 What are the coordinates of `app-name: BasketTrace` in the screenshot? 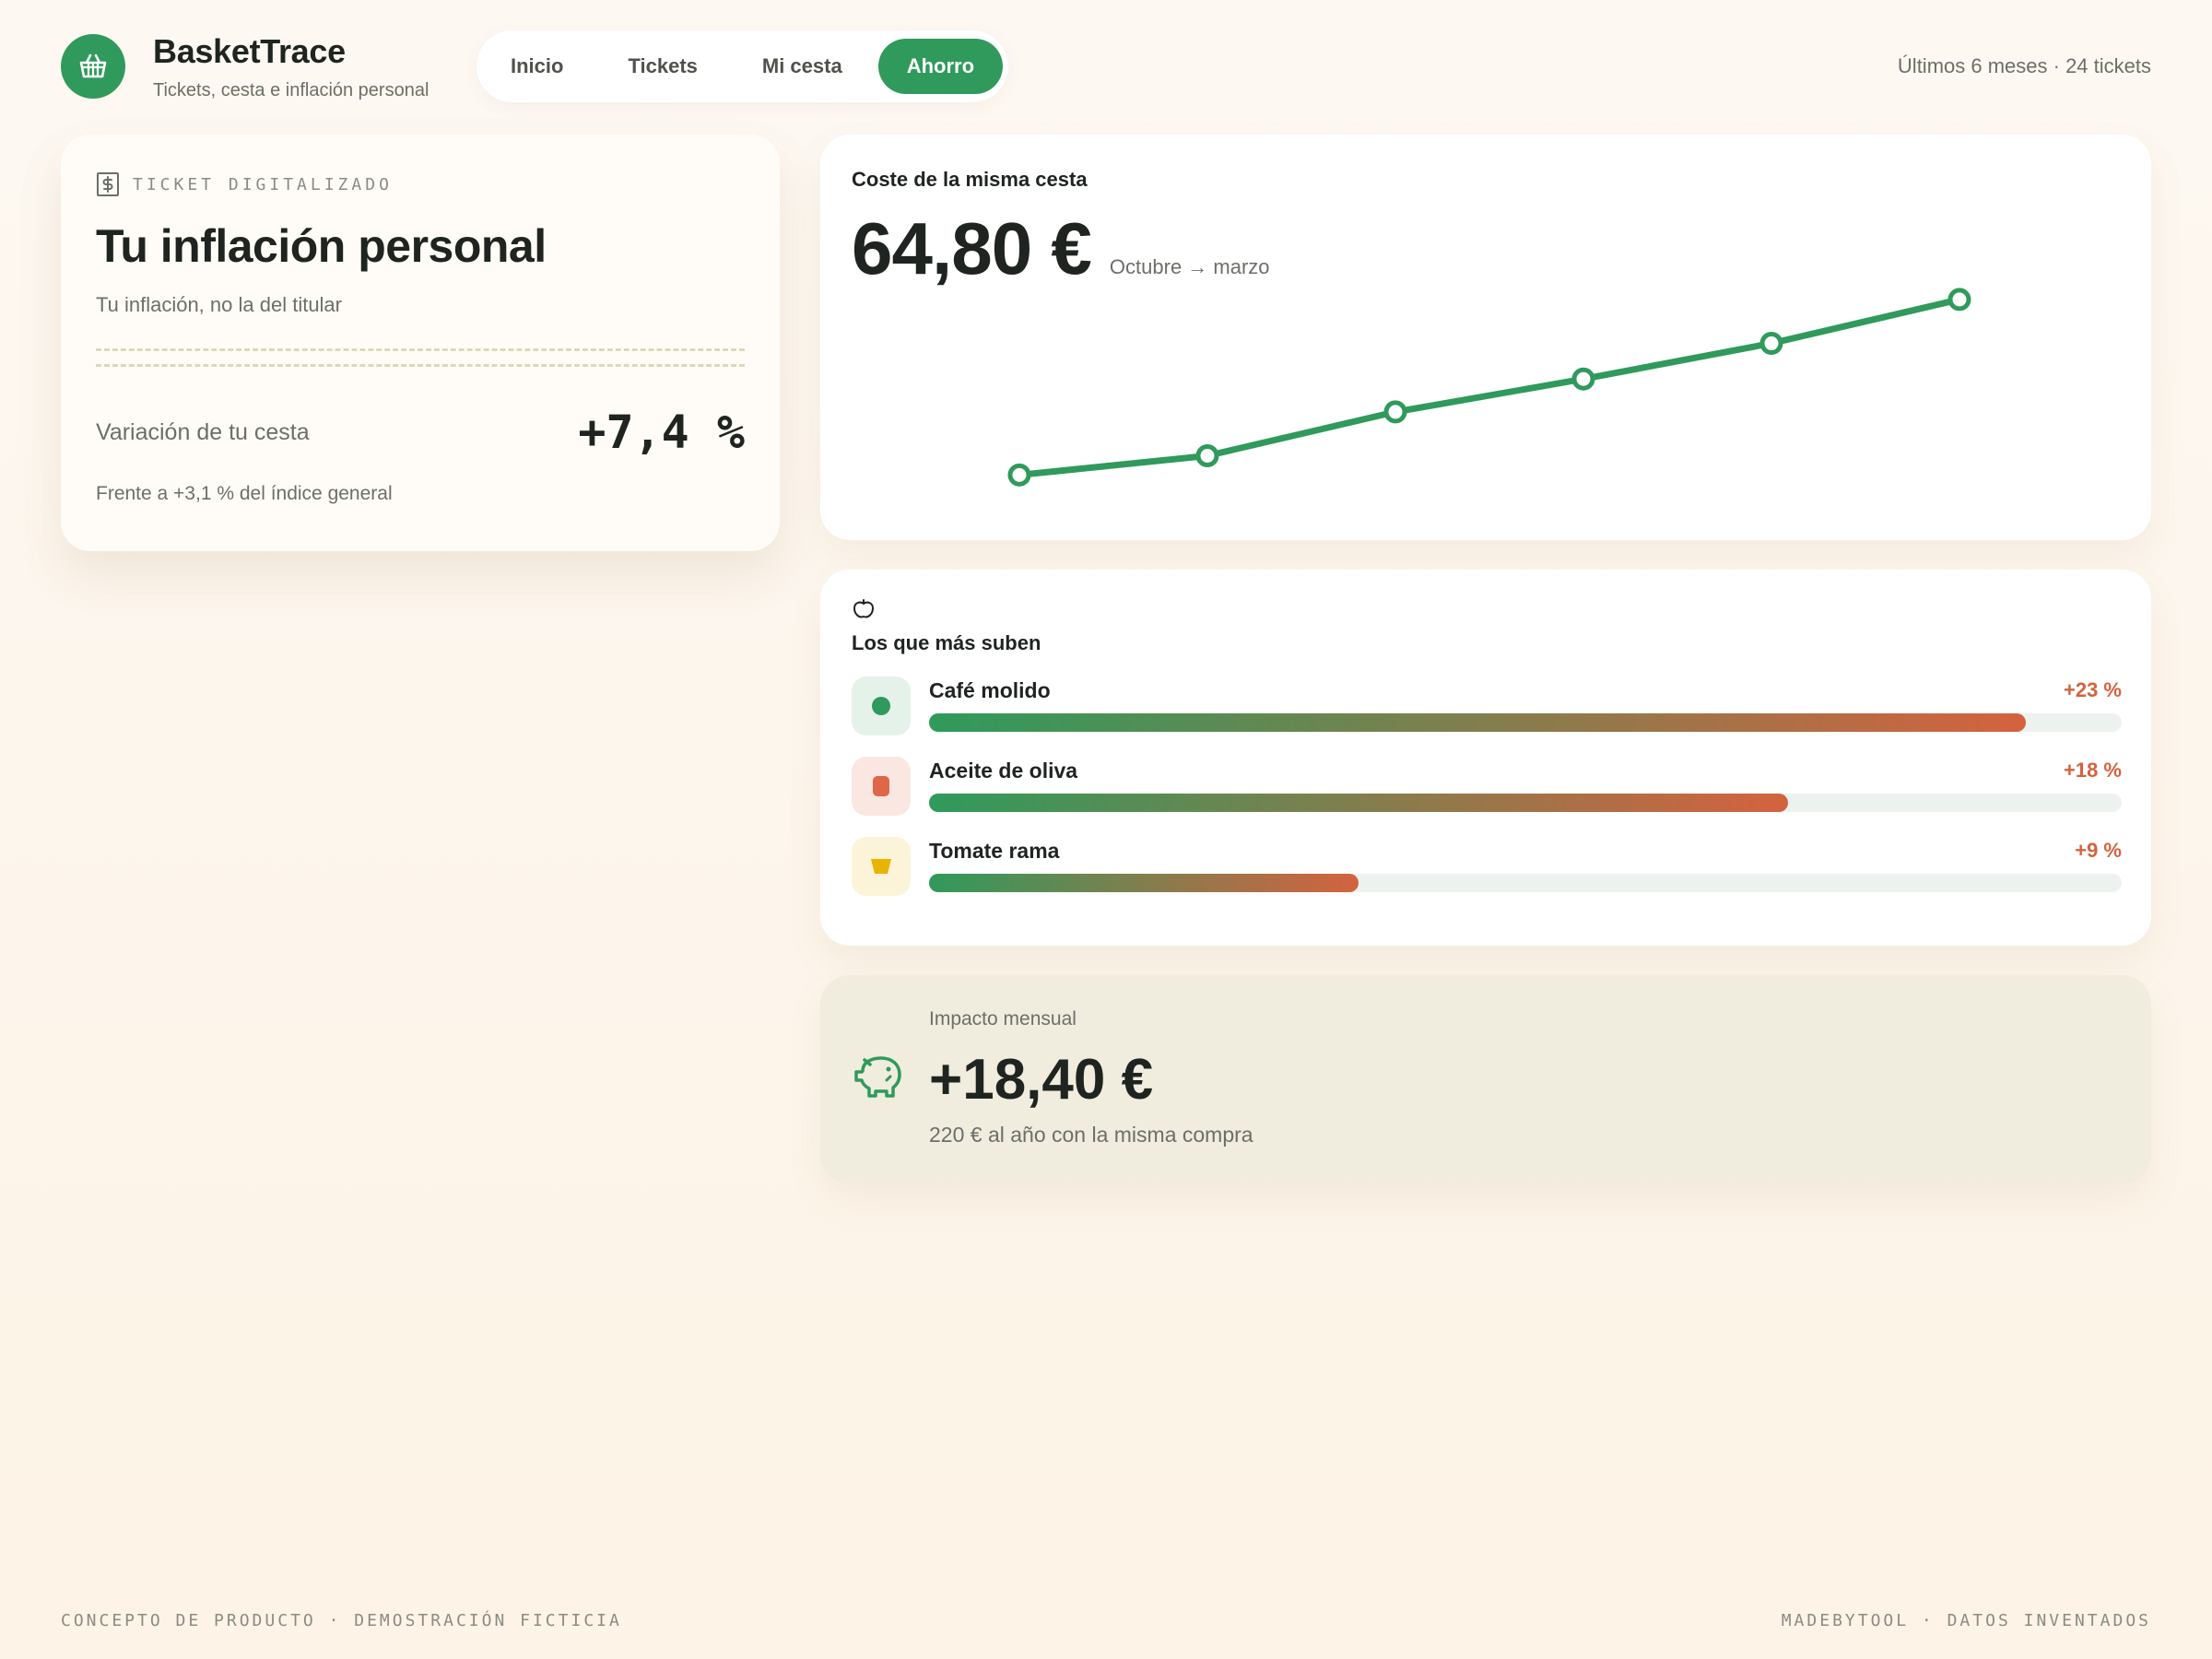 It's located at (249, 50).